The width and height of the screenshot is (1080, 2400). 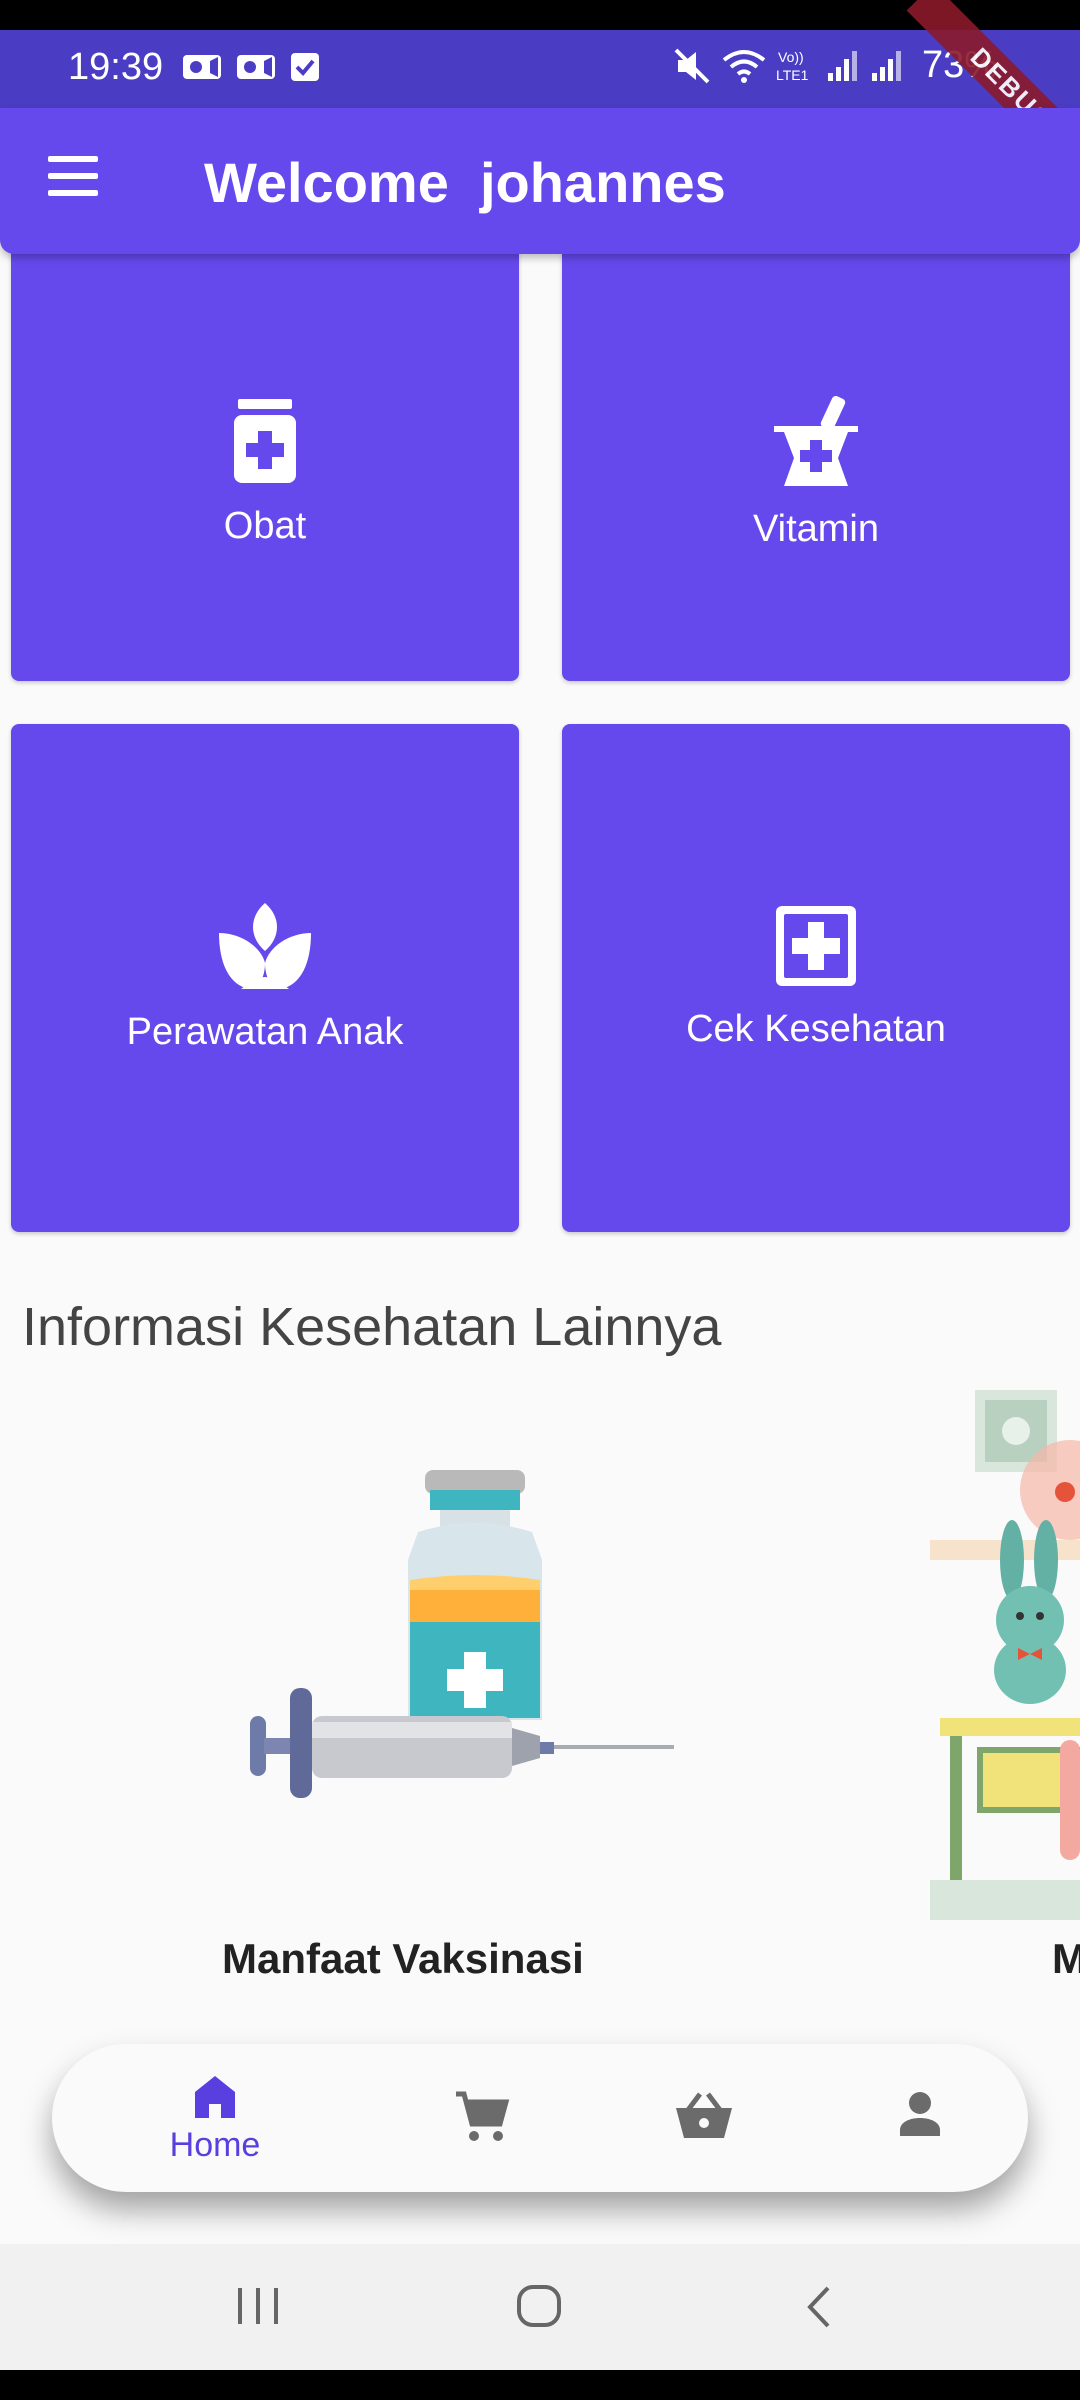 I want to click on category-label: Vitamin, so click(x=816, y=528).